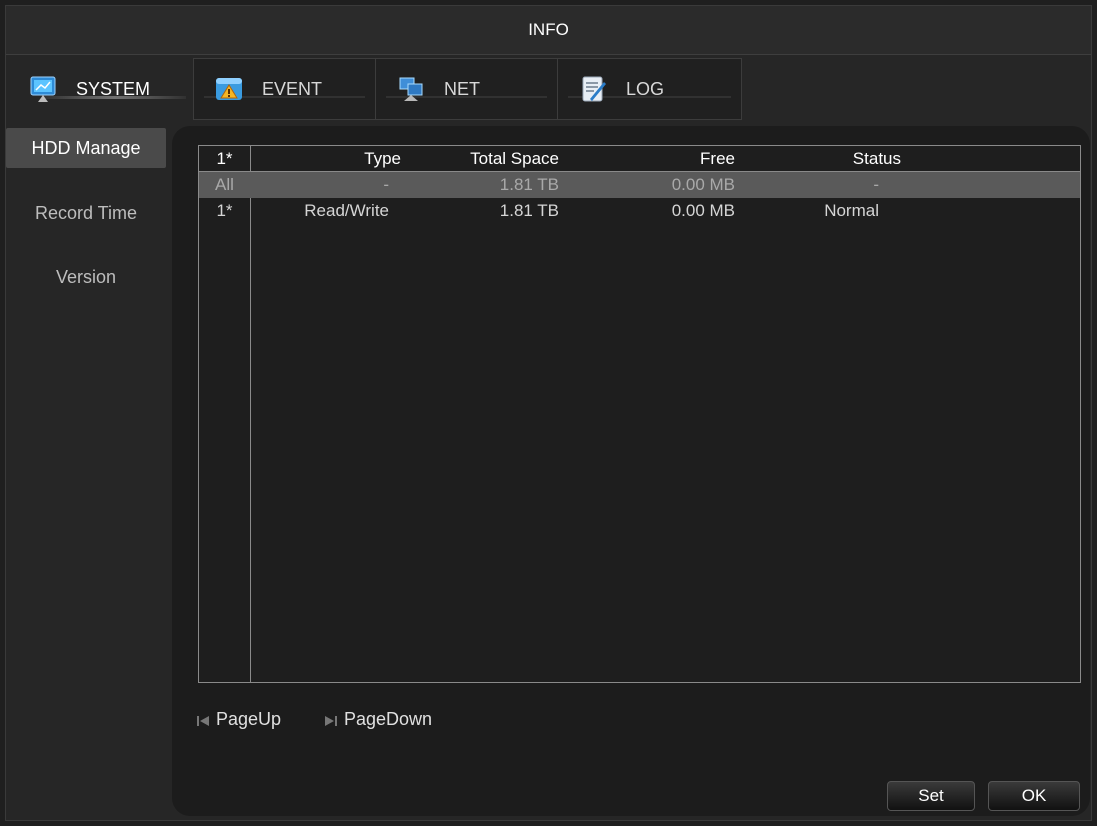  I want to click on row-type: Read/Write, so click(346, 210).